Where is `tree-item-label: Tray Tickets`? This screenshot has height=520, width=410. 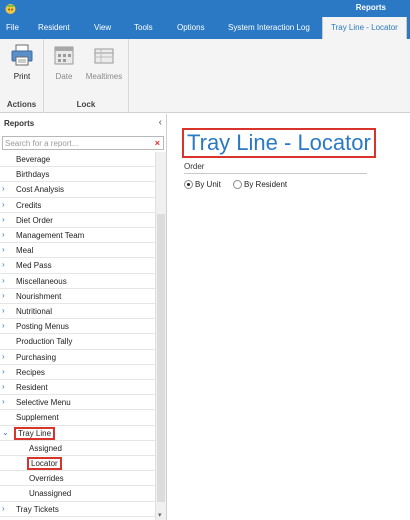
tree-item-label: Tray Tickets is located at coordinates (37, 509).